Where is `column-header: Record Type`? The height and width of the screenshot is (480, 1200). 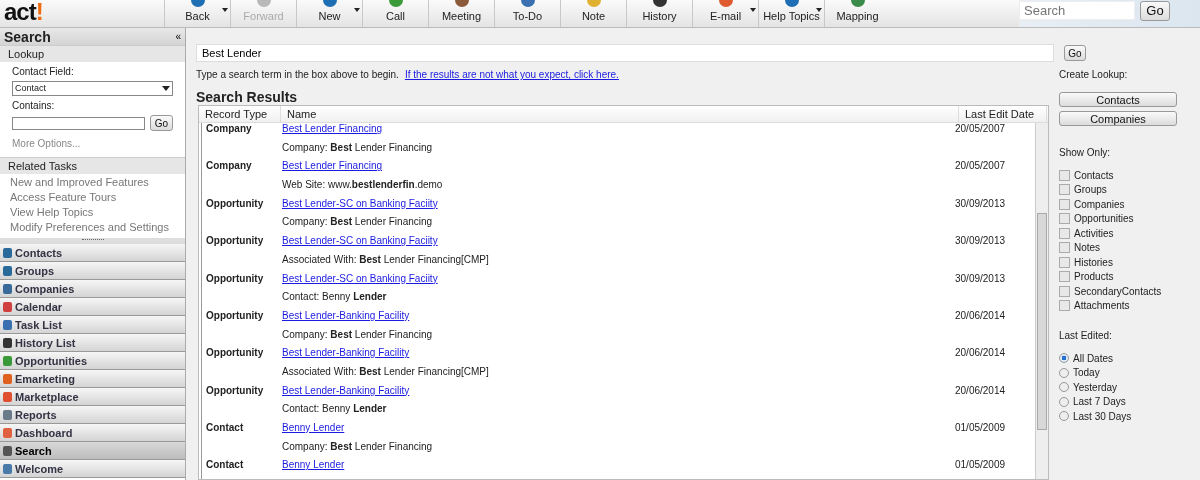 column-header: Record Type is located at coordinates (240, 114).